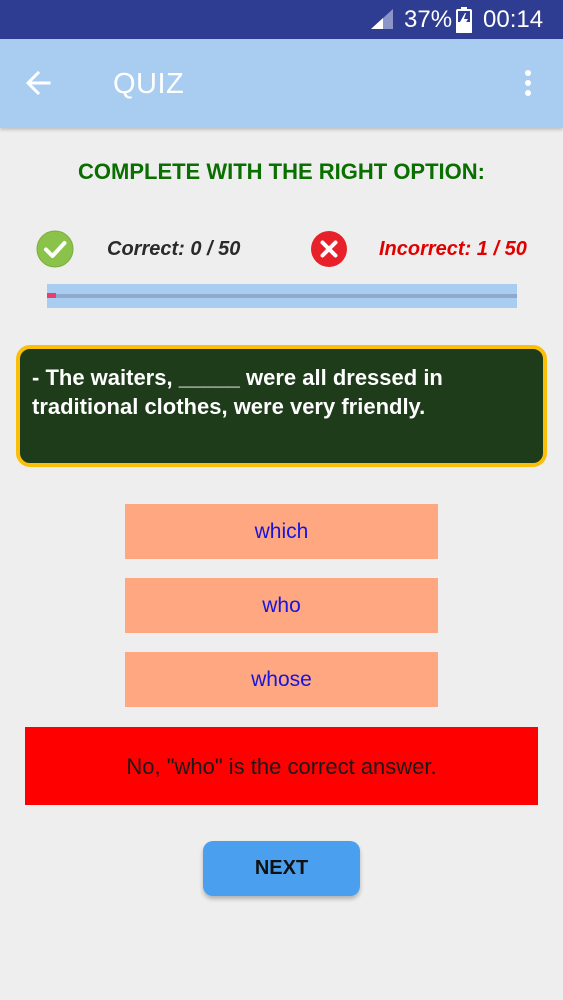 The image size is (563, 1000). What do you see at coordinates (174, 249) in the screenshot?
I see `correct-score: Correct: 0 / 50` at bounding box center [174, 249].